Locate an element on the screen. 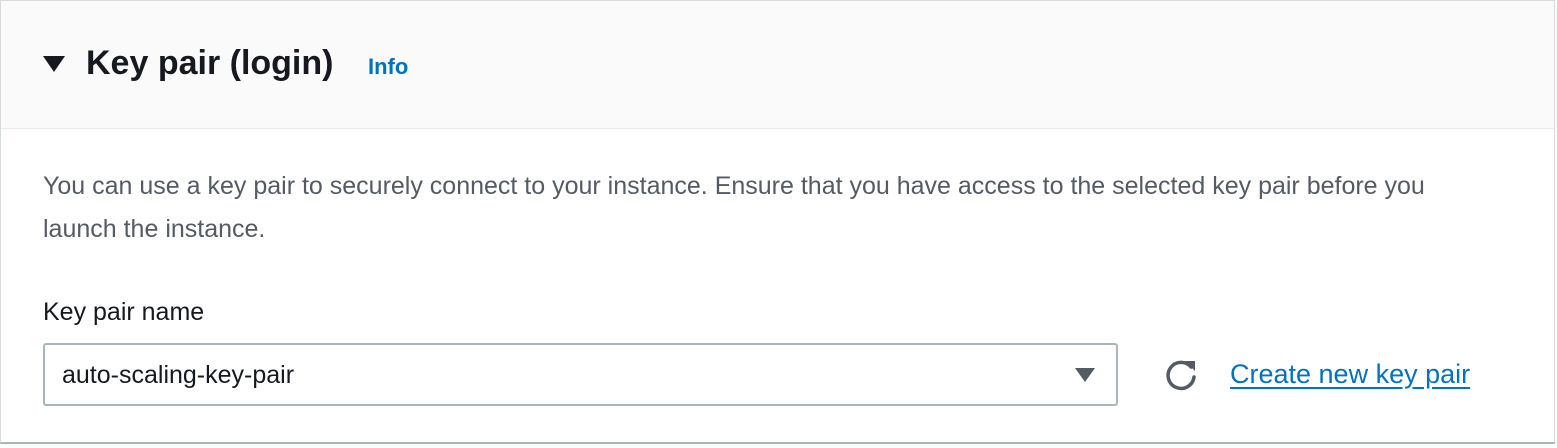  key-pair-name-label: Key pair name is located at coordinates (124, 312).